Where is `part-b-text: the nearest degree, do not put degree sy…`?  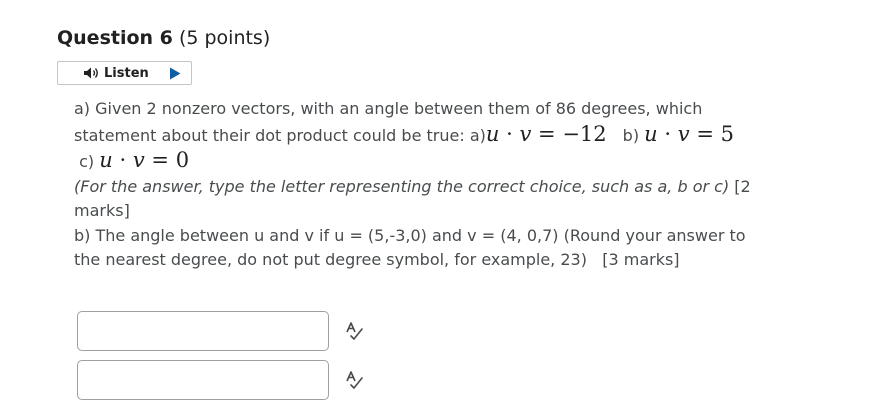
part-b-text: the nearest degree, do not put degree sy… is located at coordinates (330, 259).